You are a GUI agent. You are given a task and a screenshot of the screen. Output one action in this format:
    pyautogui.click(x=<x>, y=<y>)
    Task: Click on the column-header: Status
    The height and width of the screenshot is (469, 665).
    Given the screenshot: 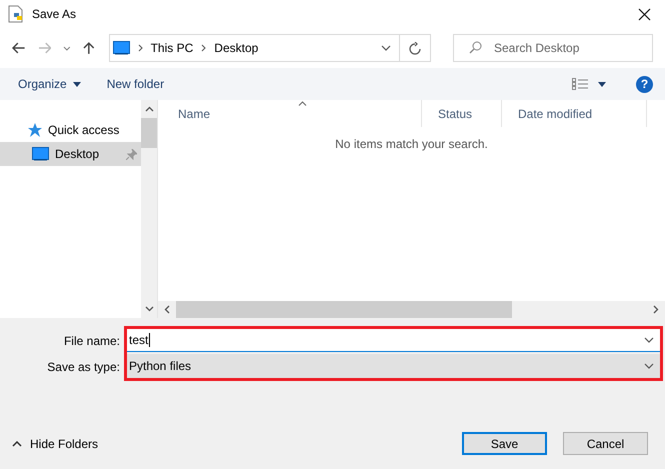 What is the action you would take?
    pyautogui.click(x=462, y=113)
    